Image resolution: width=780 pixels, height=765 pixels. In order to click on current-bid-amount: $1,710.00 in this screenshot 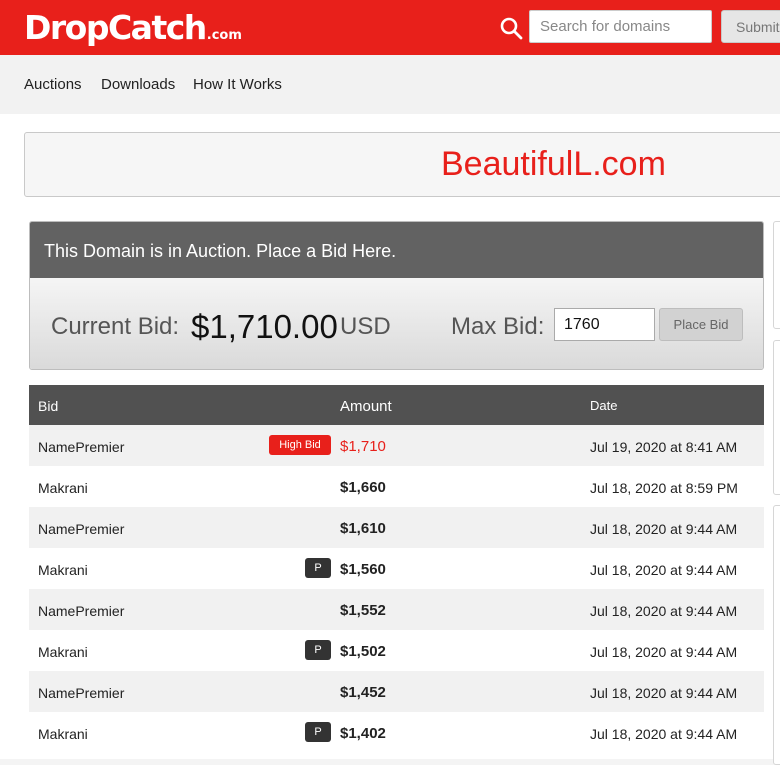, I will do `click(264, 326)`.